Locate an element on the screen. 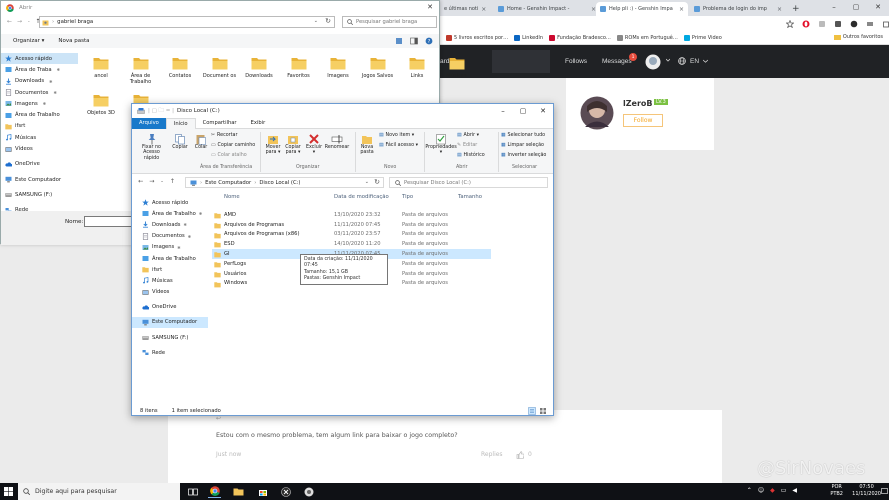 This screenshot has height=500, width=889. refresh-icon: ↻ is located at coordinates (377, 182).